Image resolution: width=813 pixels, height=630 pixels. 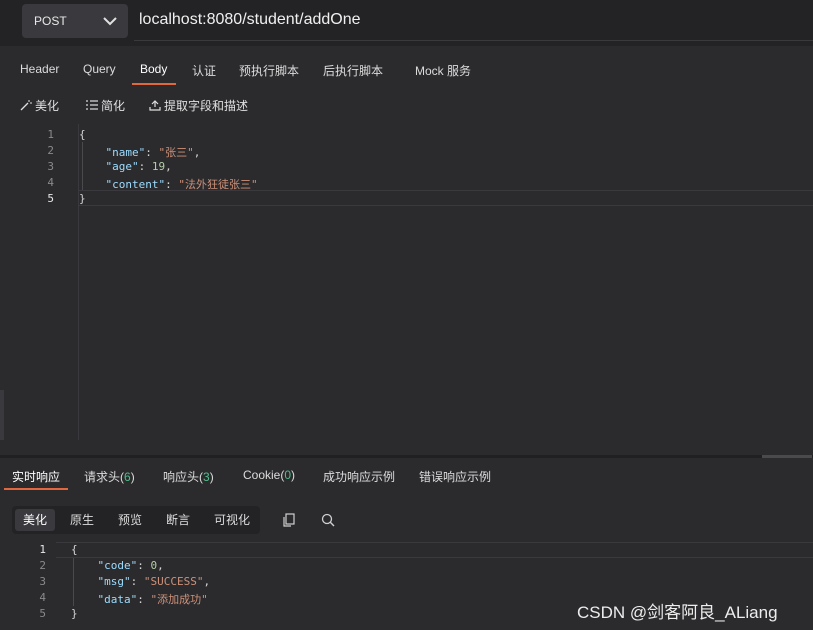 What do you see at coordinates (75, 21) in the screenshot?
I see `method-select: POST` at bounding box center [75, 21].